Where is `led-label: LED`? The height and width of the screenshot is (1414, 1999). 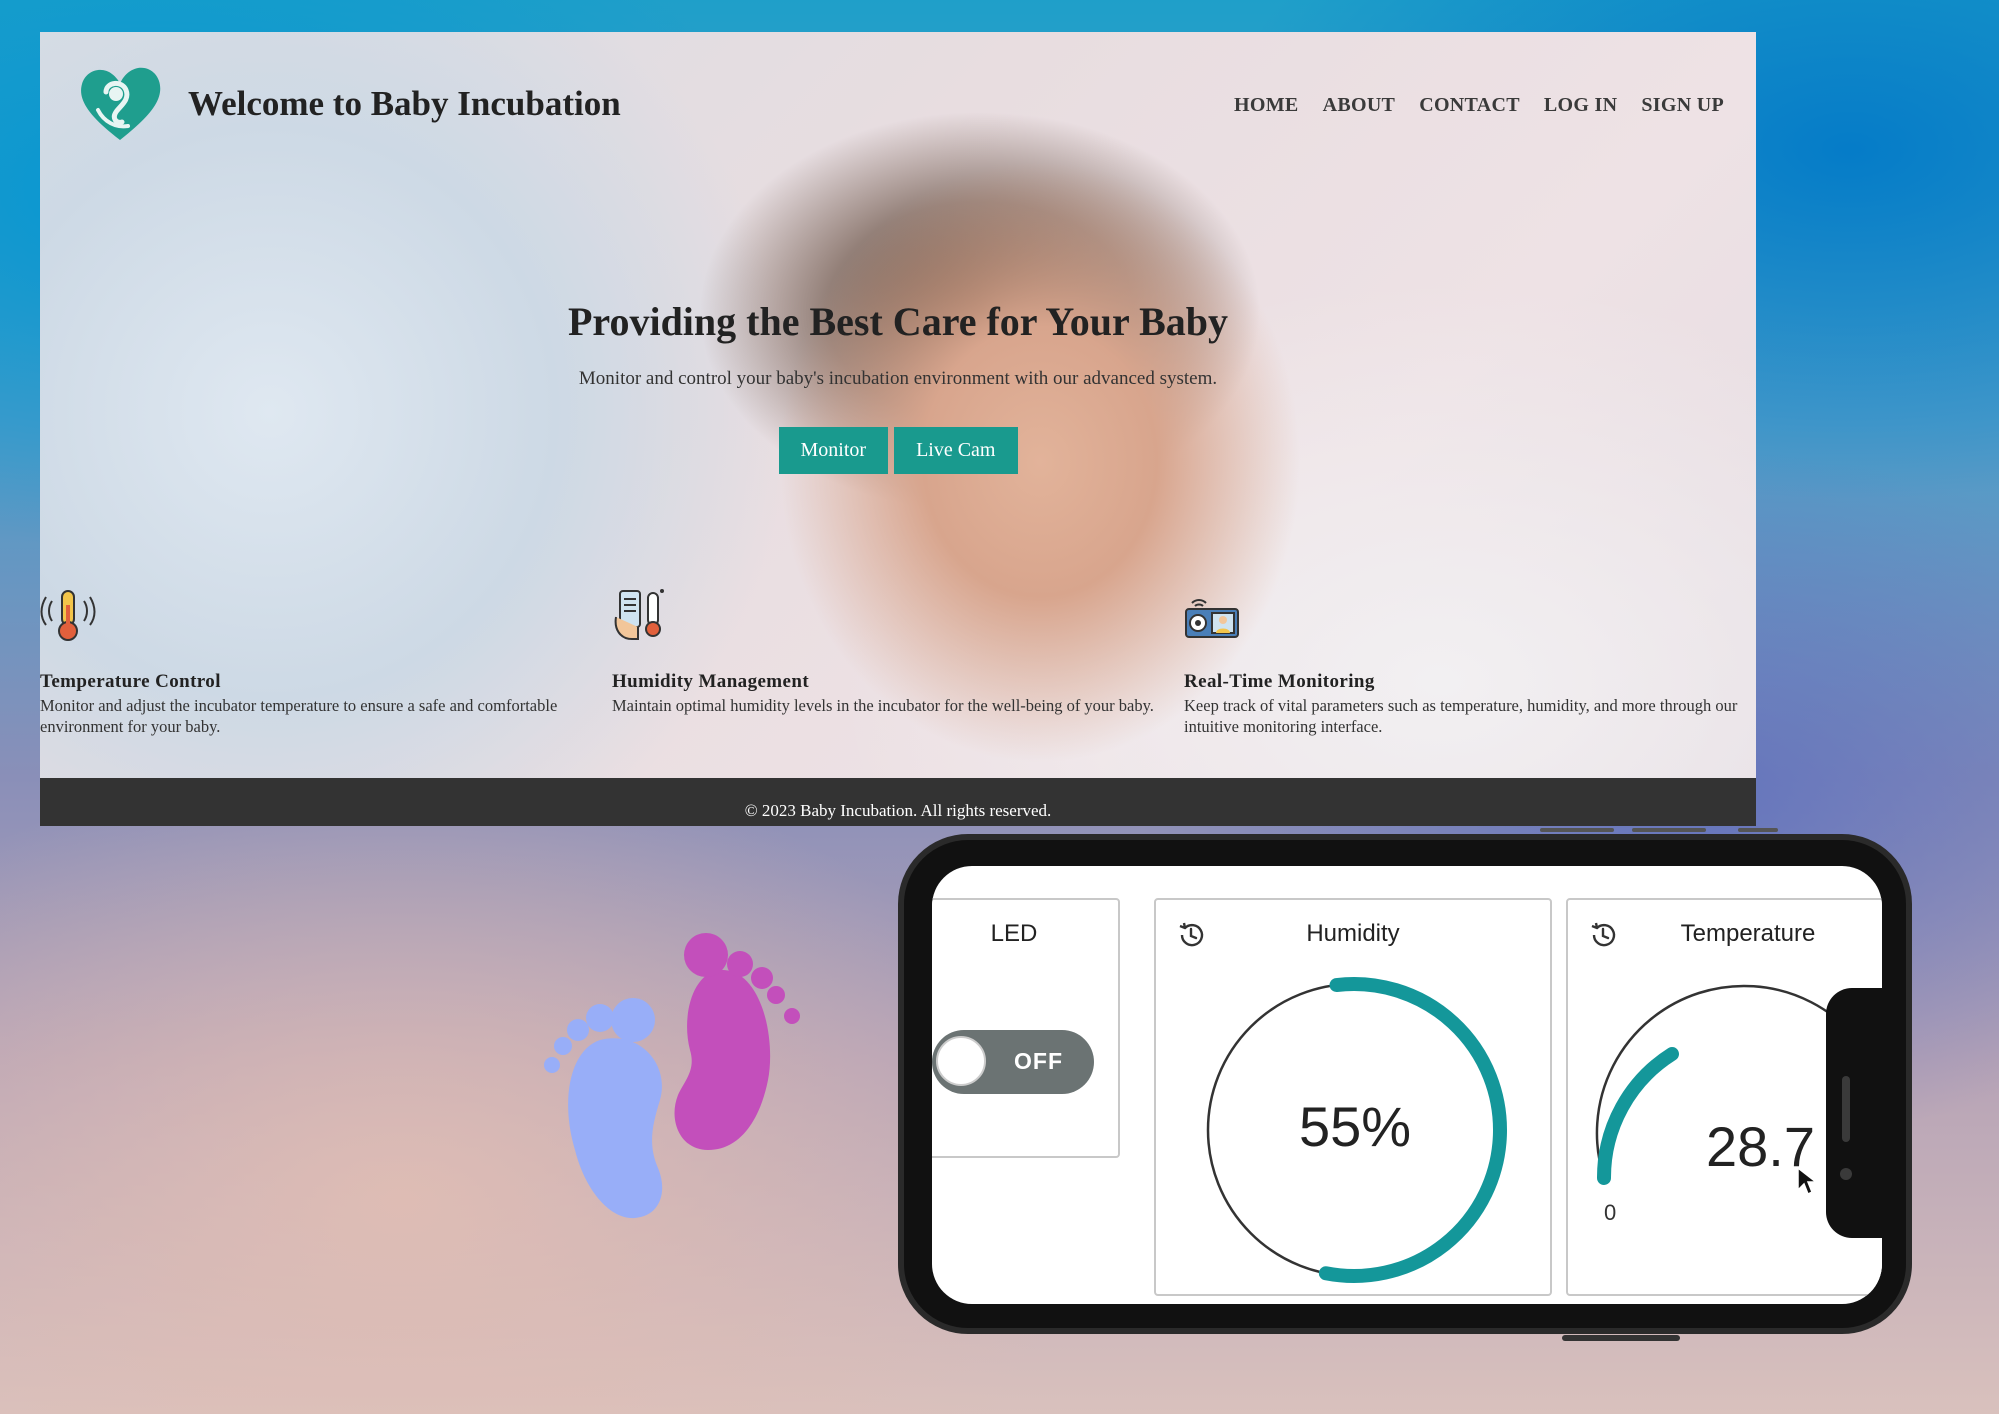 led-label: LED is located at coordinates (1014, 933).